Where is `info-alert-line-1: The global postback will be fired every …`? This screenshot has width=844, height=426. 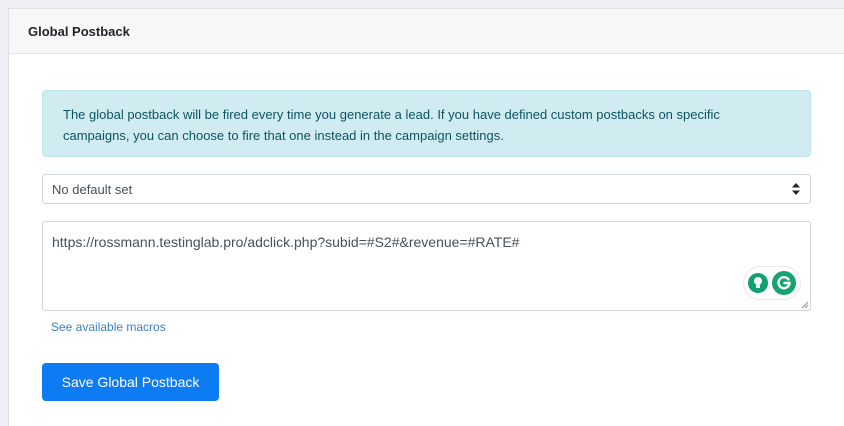 info-alert-line-1: The global postback will be fired every … is located at coordinates (391, 114).